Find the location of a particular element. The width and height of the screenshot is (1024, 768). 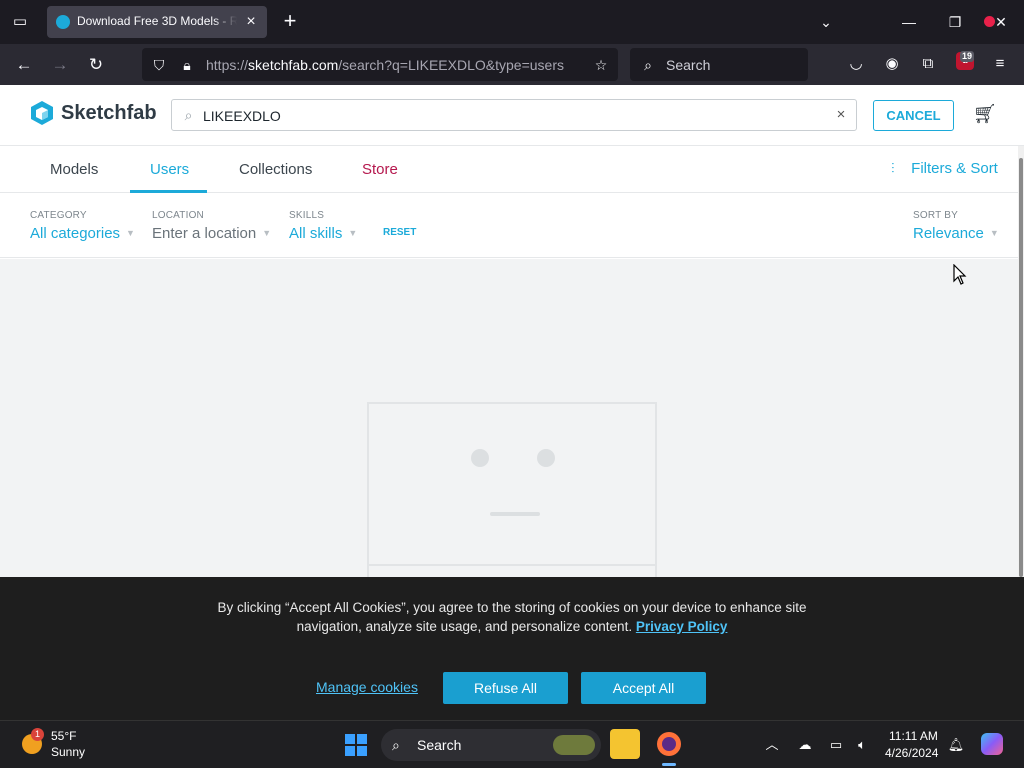

reset-filters-button: RESET is located at coordinates (399, 232).